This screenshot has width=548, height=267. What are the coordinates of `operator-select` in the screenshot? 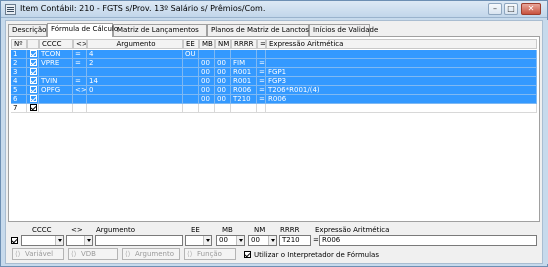 It's located at (79, 240).